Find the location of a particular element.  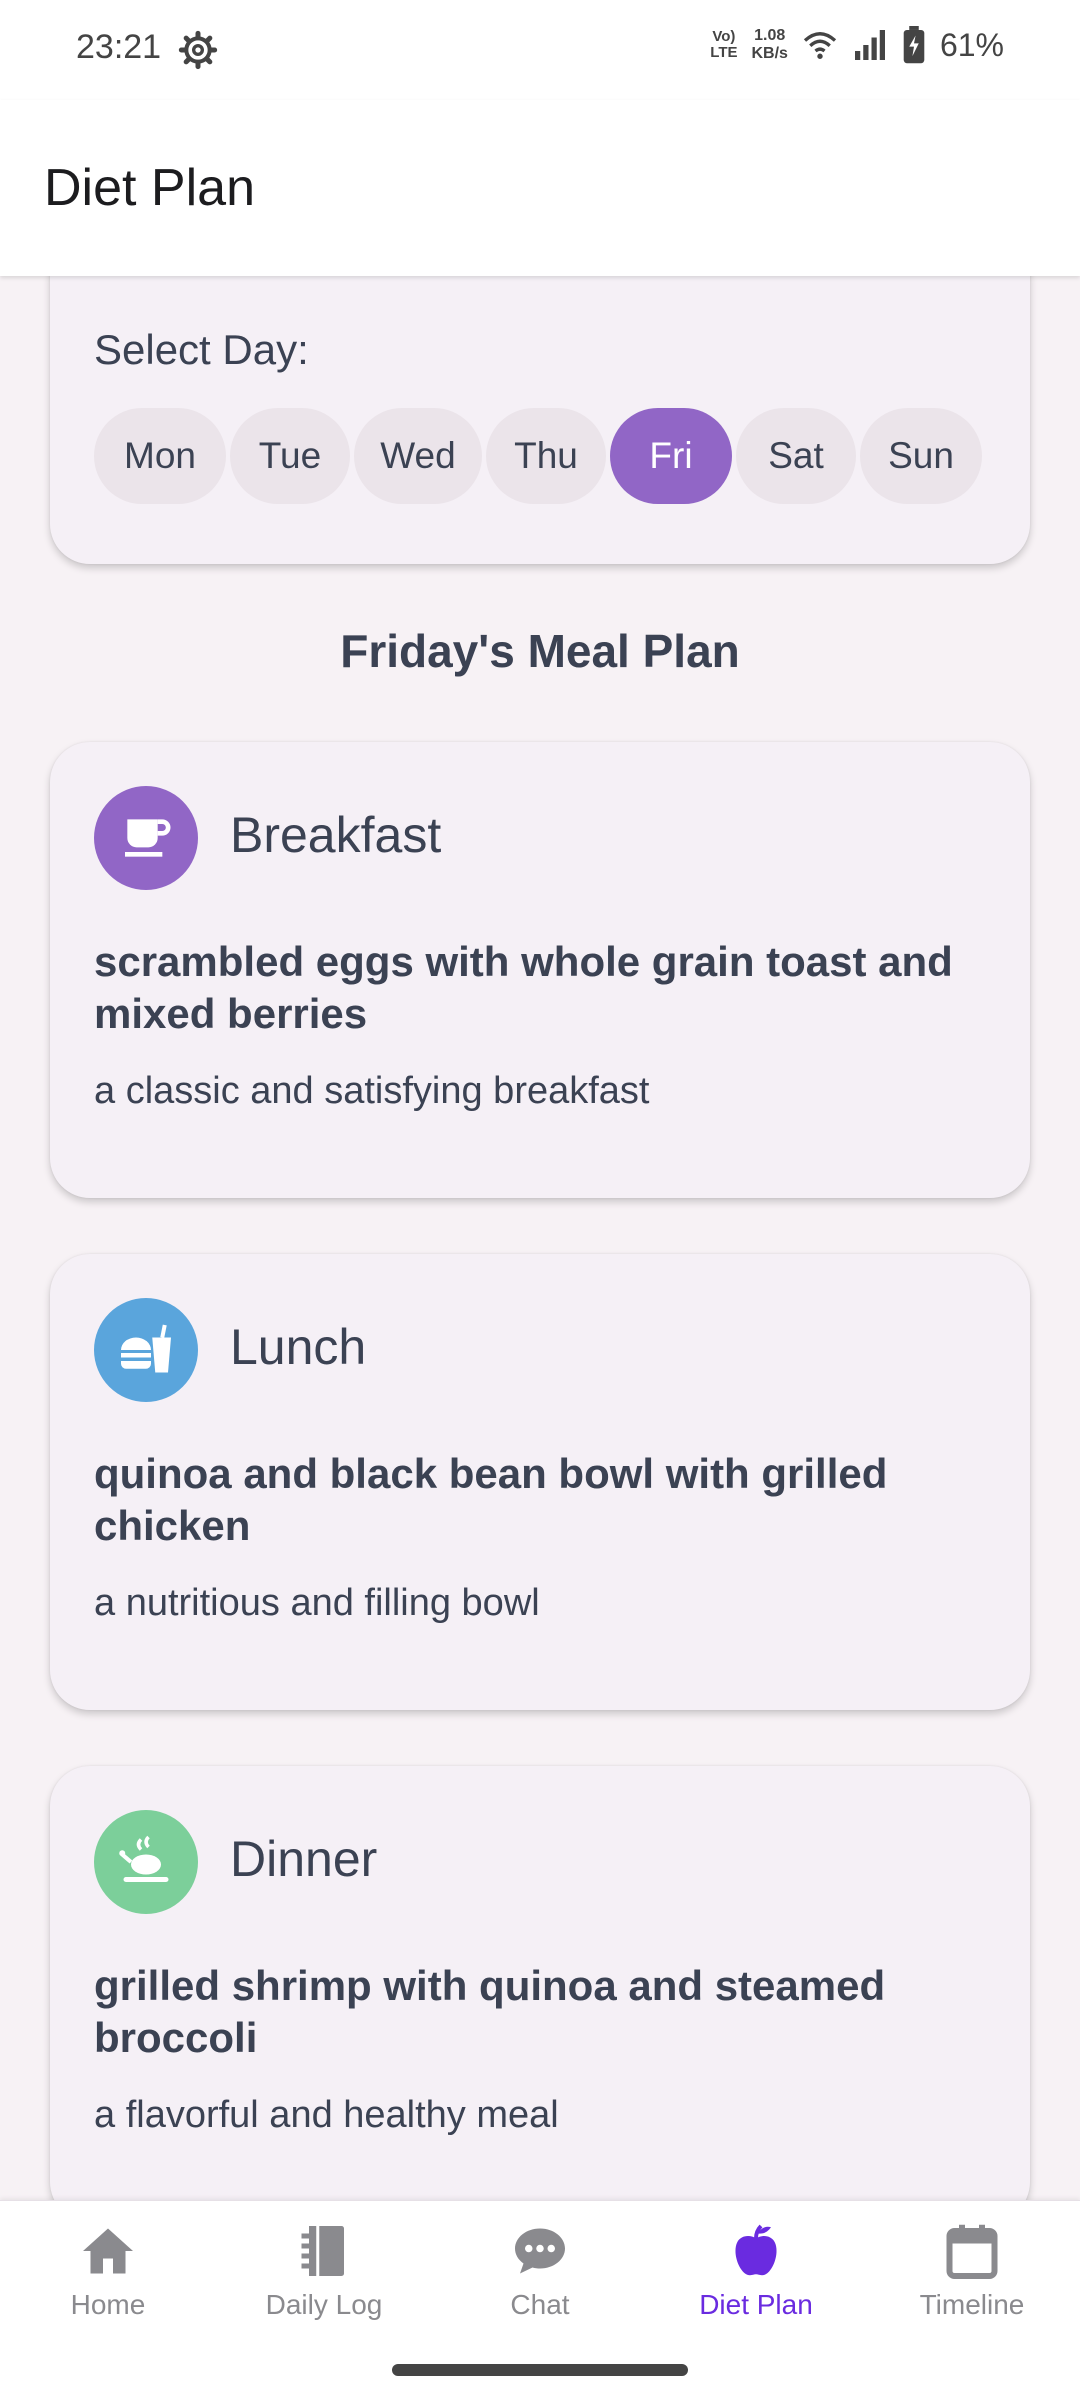

meal-description: a flavorful and healthy meal is located at coordinates (326, 2115).